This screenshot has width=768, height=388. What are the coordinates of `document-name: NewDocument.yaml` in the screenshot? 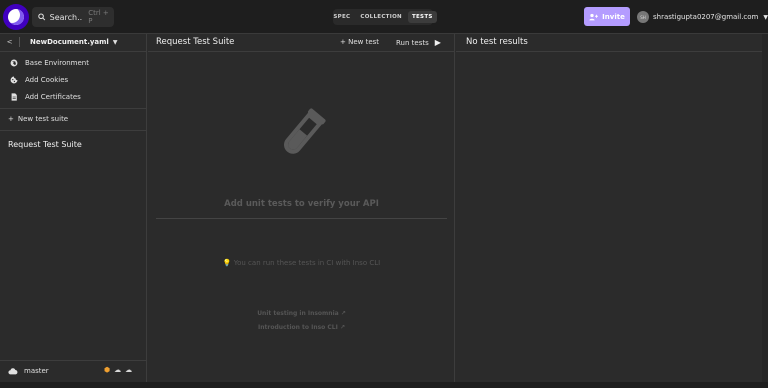 It's located at (69, 42).